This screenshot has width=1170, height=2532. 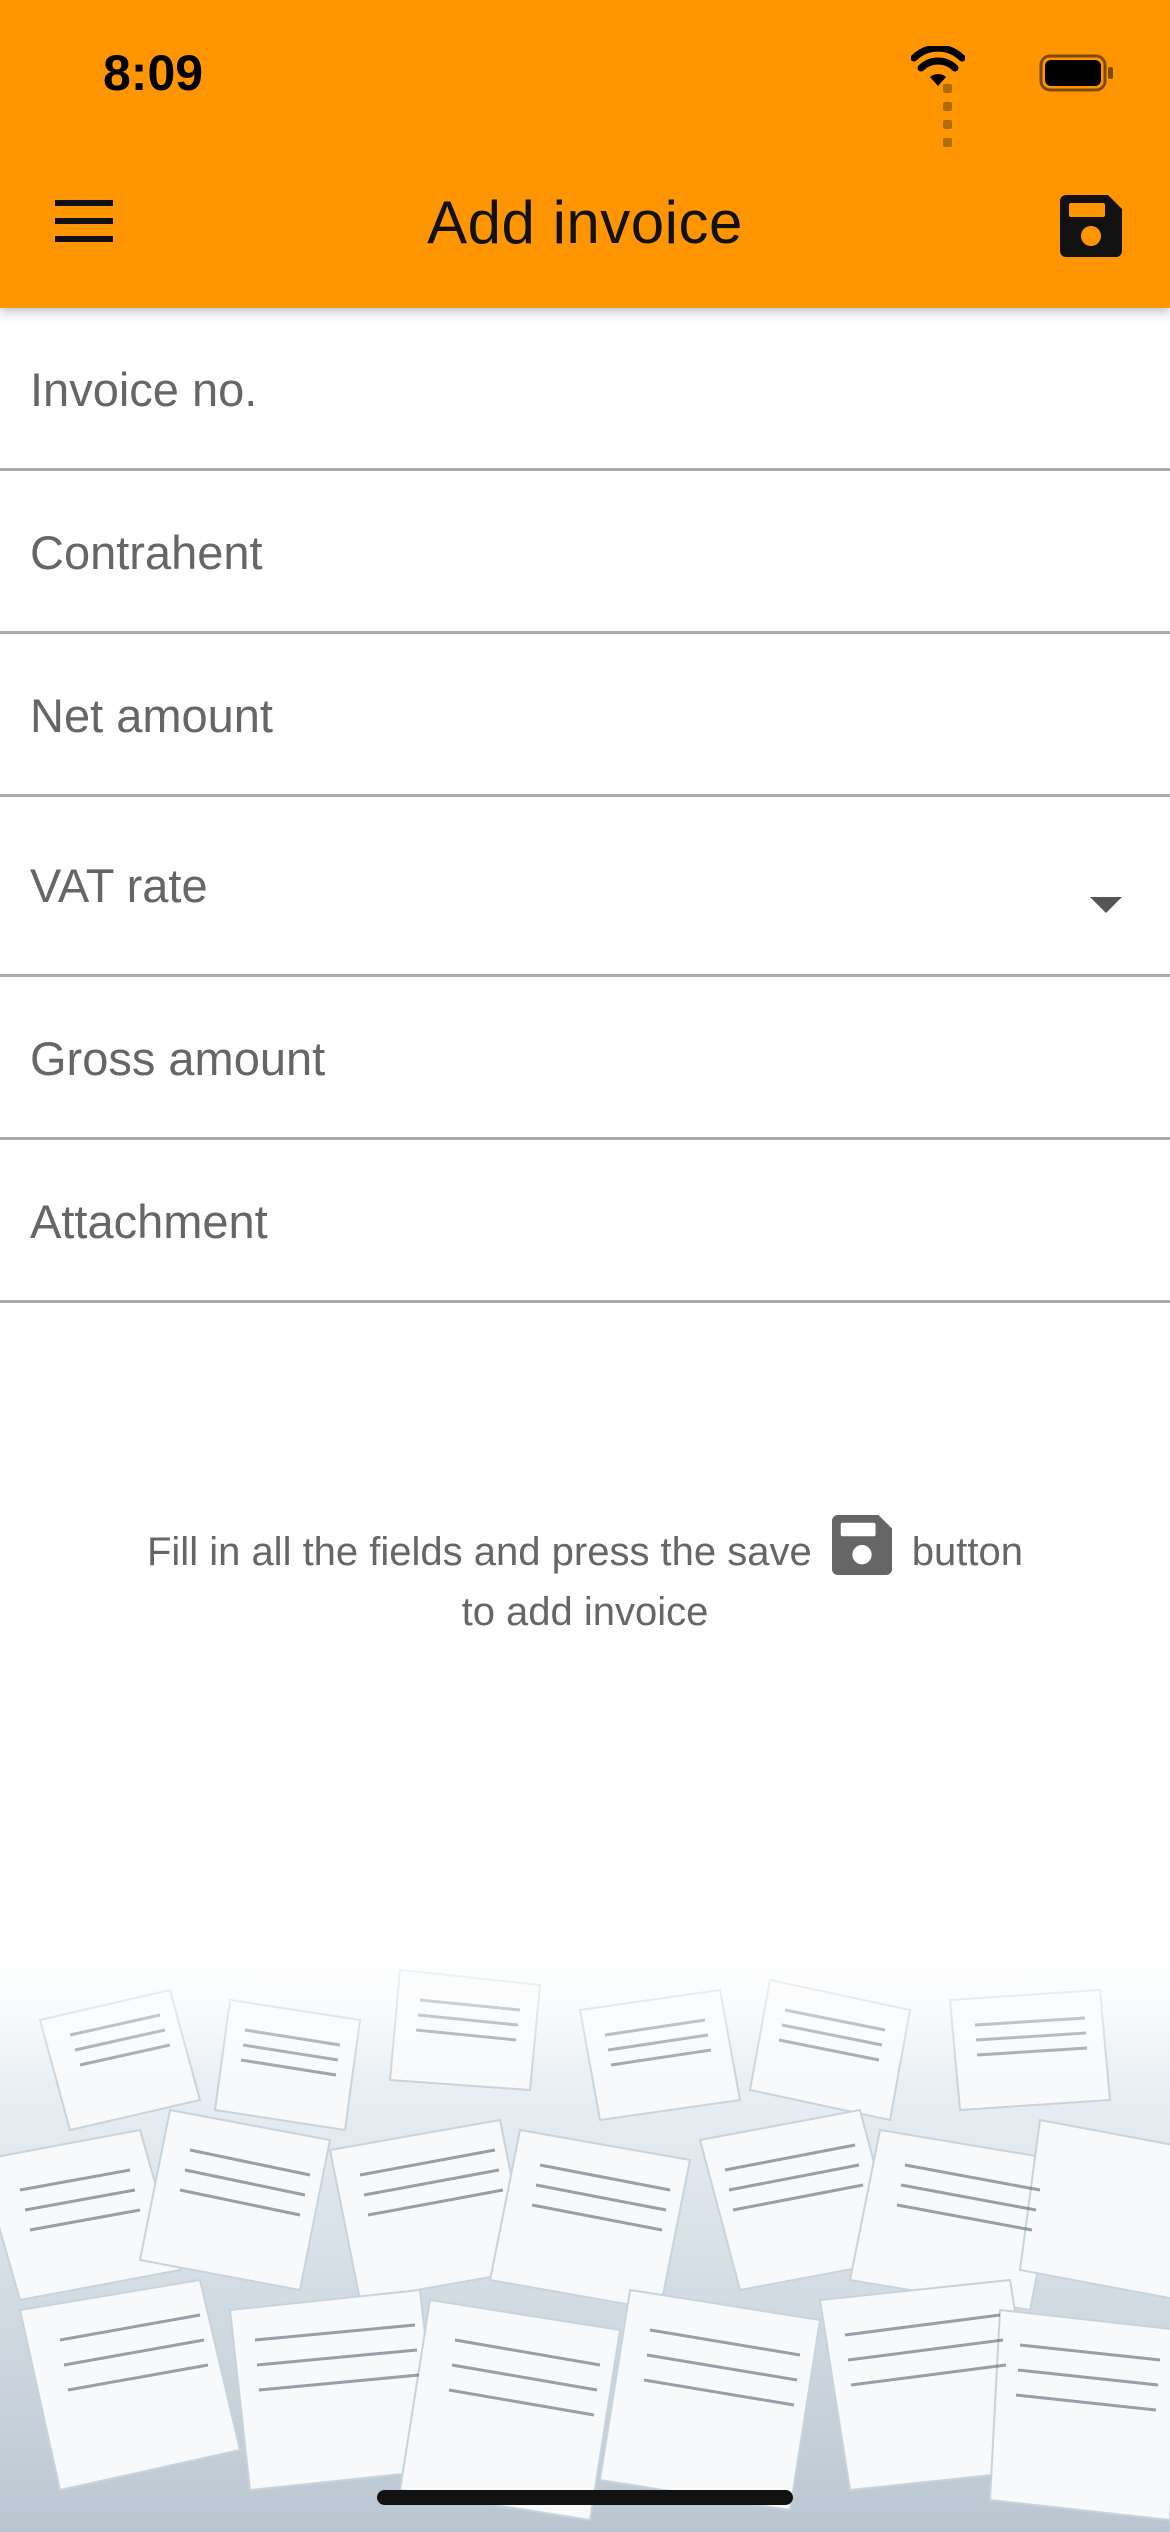 I want to click on contrahent-input, so click(x=570, y=552).